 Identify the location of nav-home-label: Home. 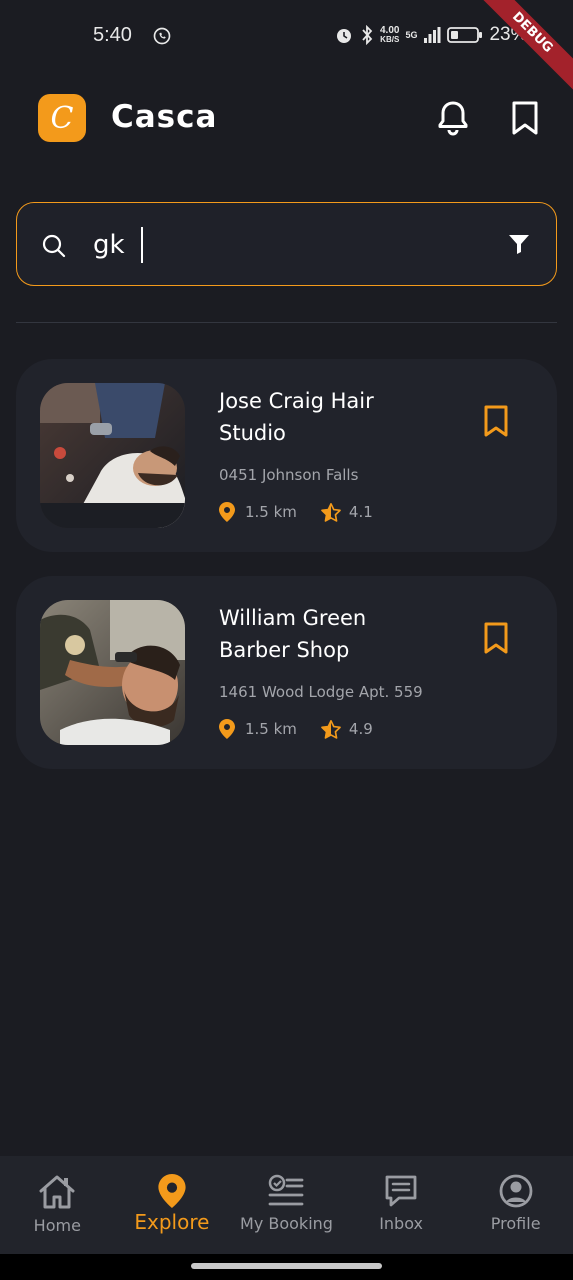
(57, 1225).